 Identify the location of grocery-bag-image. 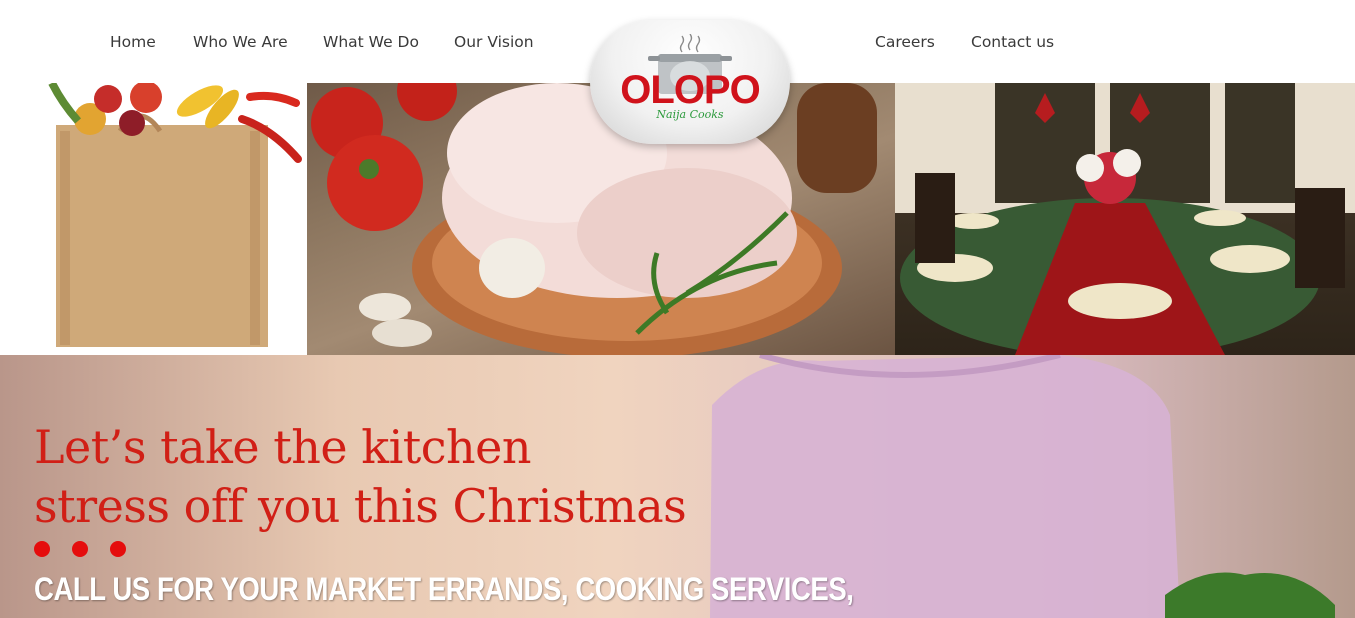
(153, 218).